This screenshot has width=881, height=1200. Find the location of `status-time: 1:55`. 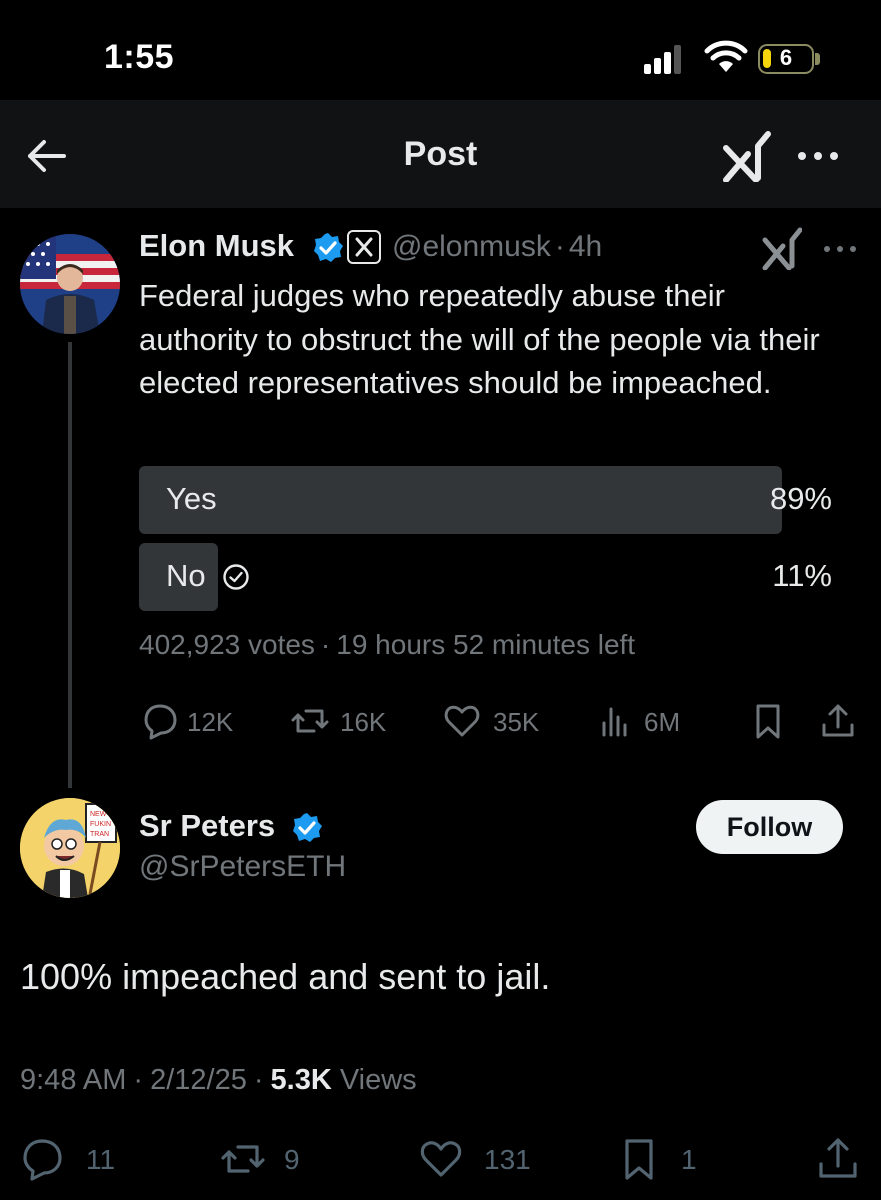

status-time: 1:55 is located at coordinates (139, 57).